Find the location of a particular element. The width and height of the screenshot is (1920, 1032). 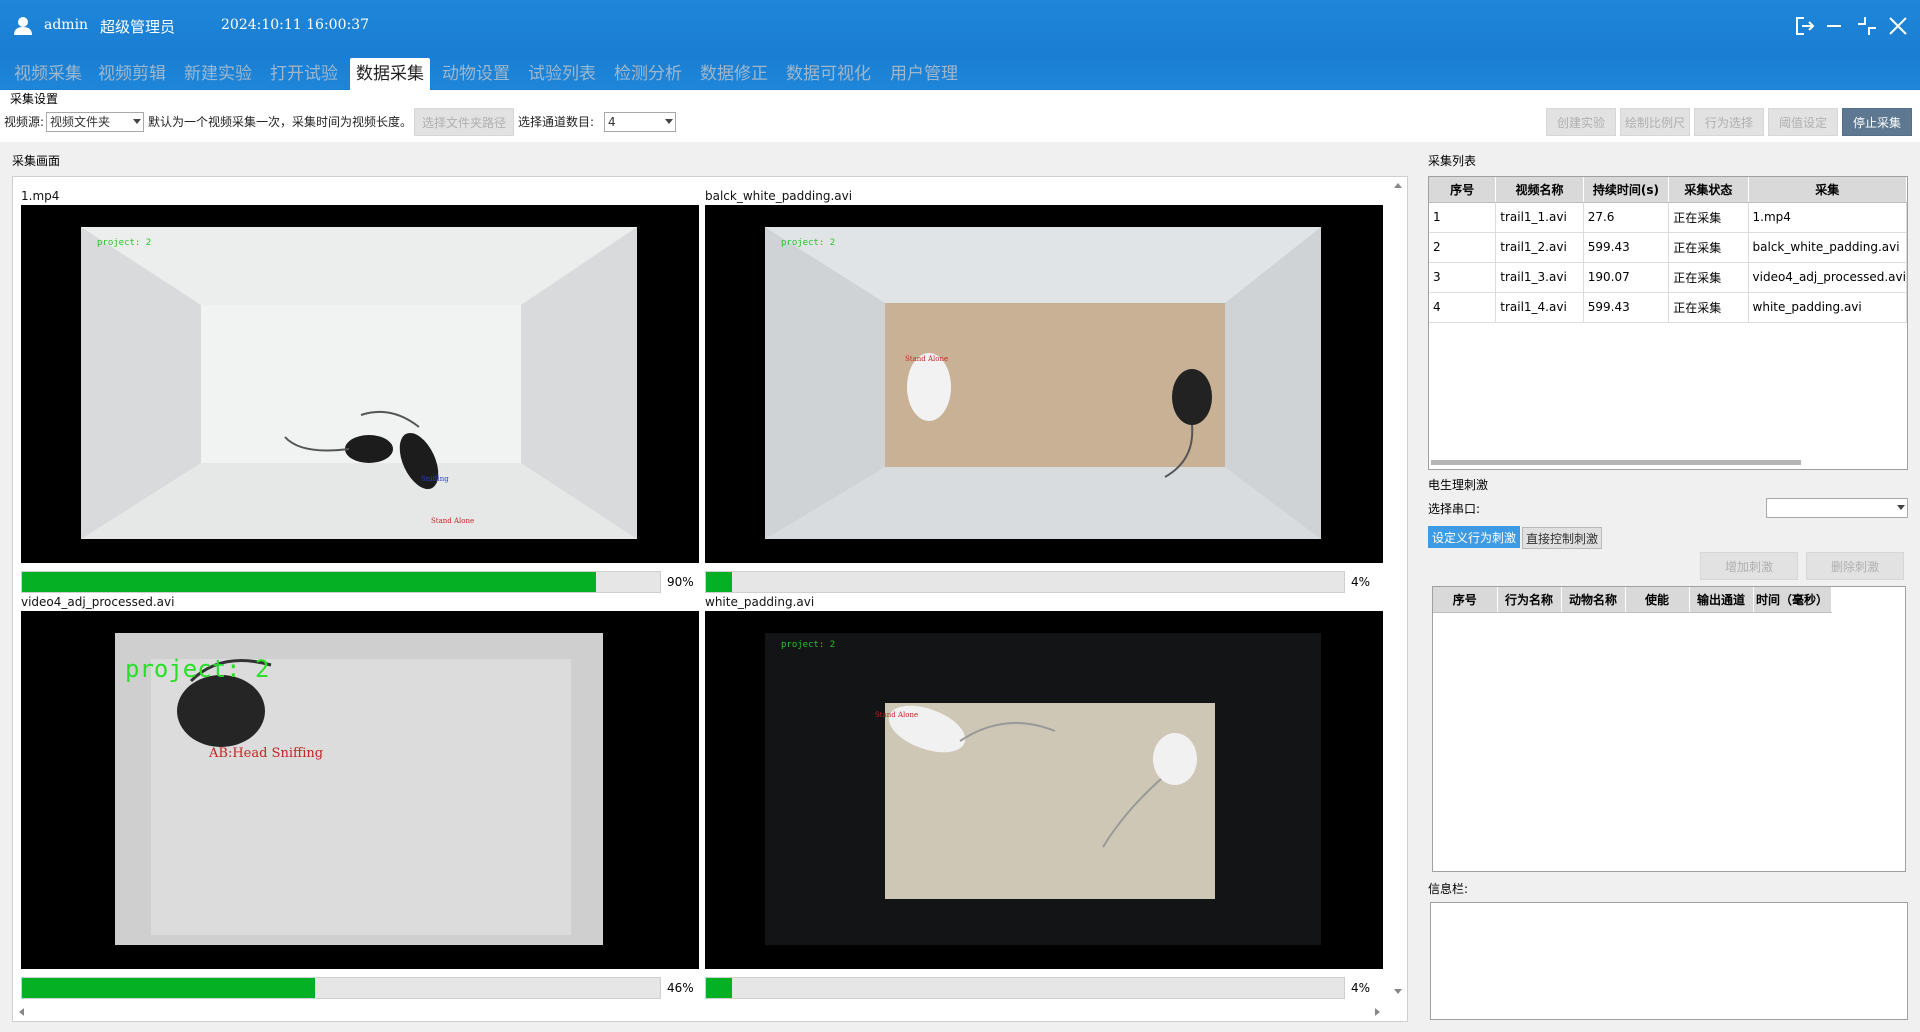

delete-stimulation-button: 删除刺激 is located at coordinates (1855, 566).